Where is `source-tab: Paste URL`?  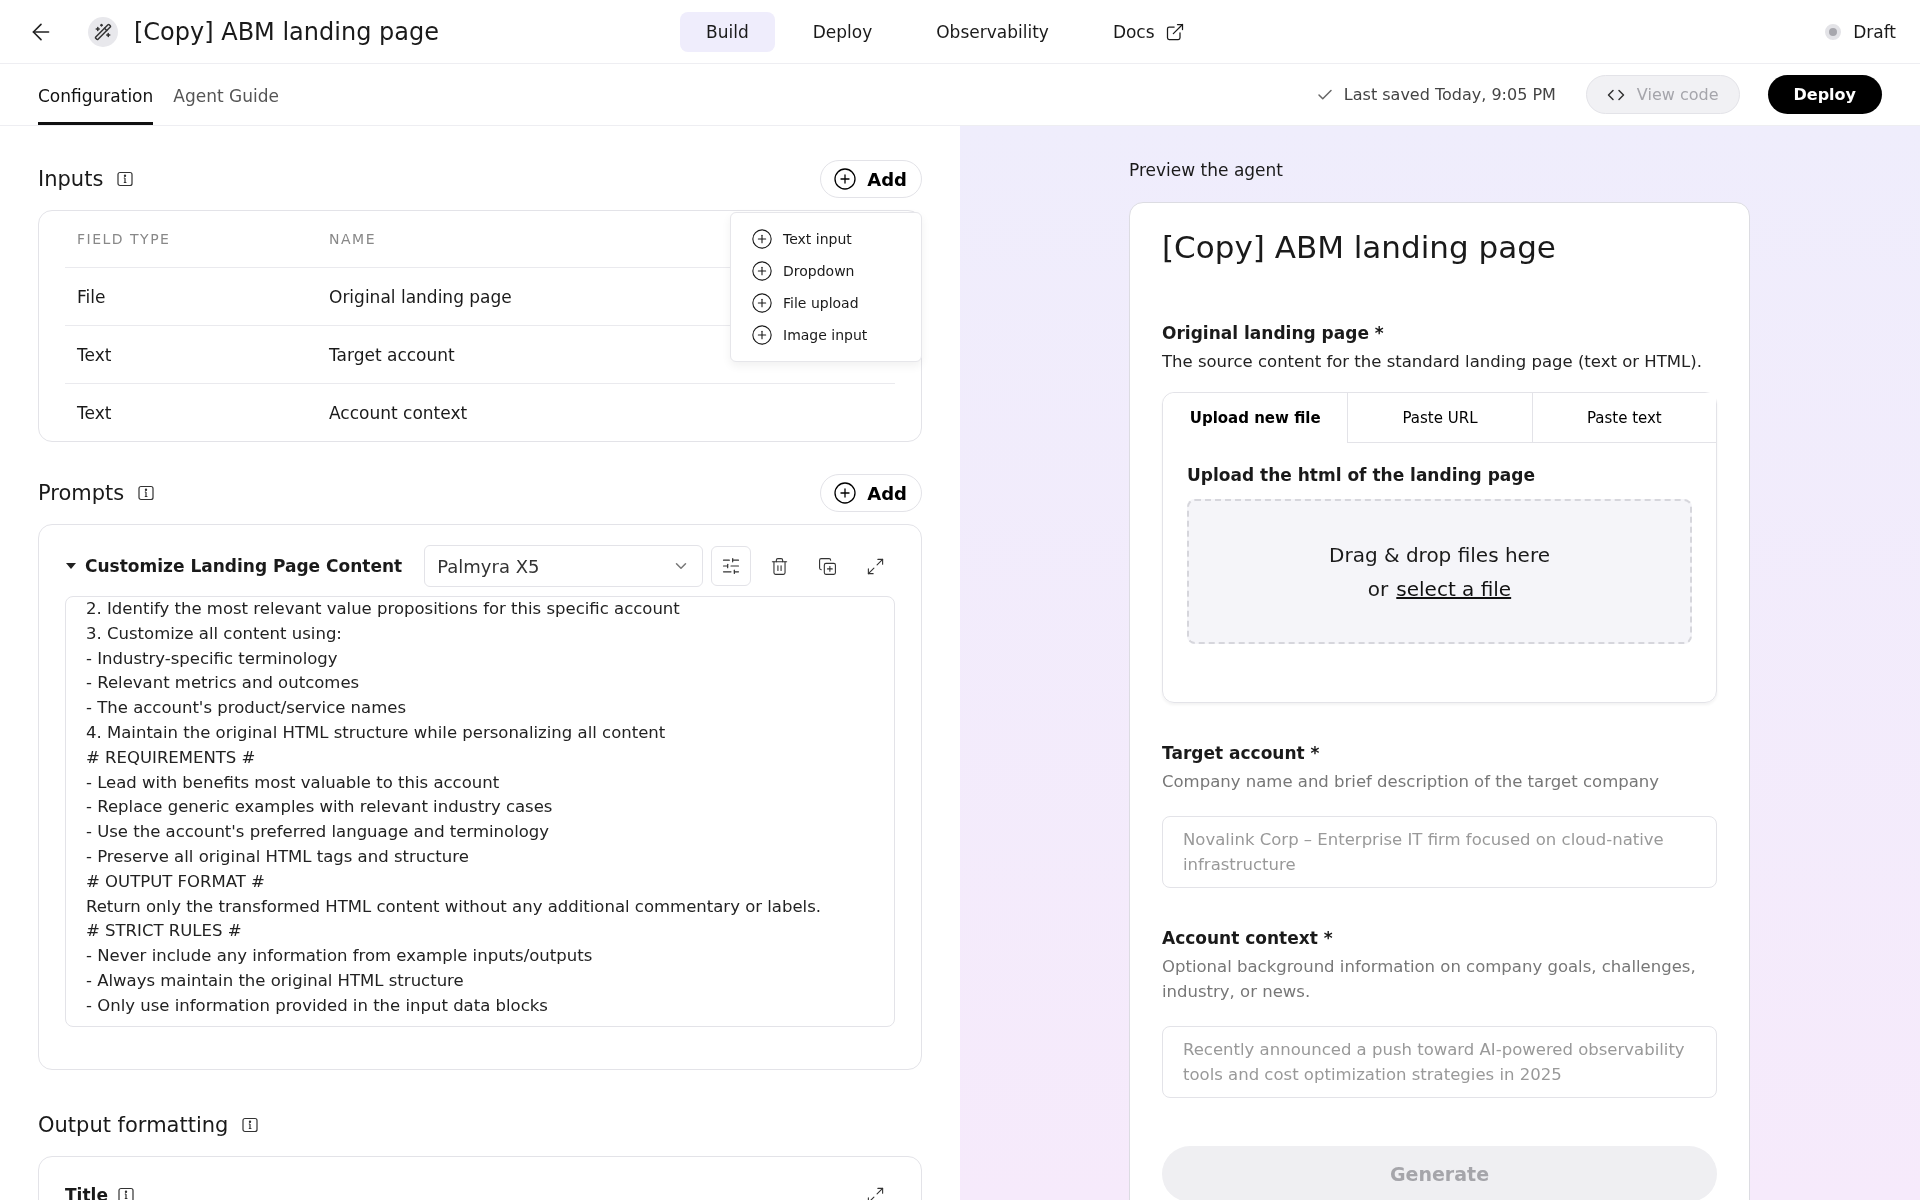
source-tab: Paste URL is located at coordinates (1439, 418).